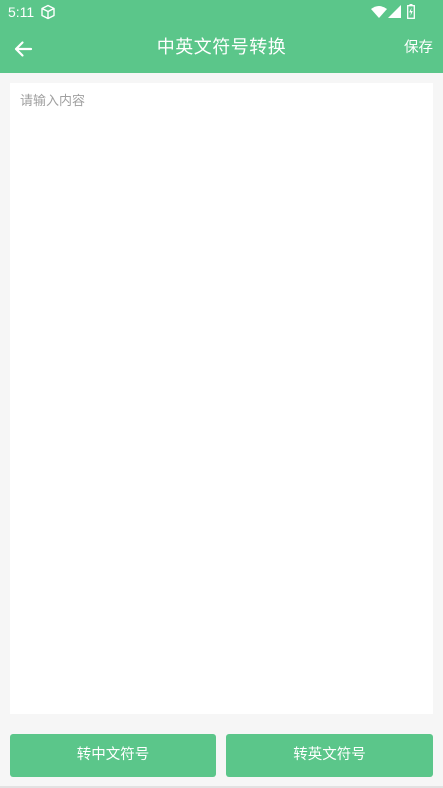 The height and width of the screenshot is (788, 443). I want to click on status-bar: 5:11, so click(221, 12).